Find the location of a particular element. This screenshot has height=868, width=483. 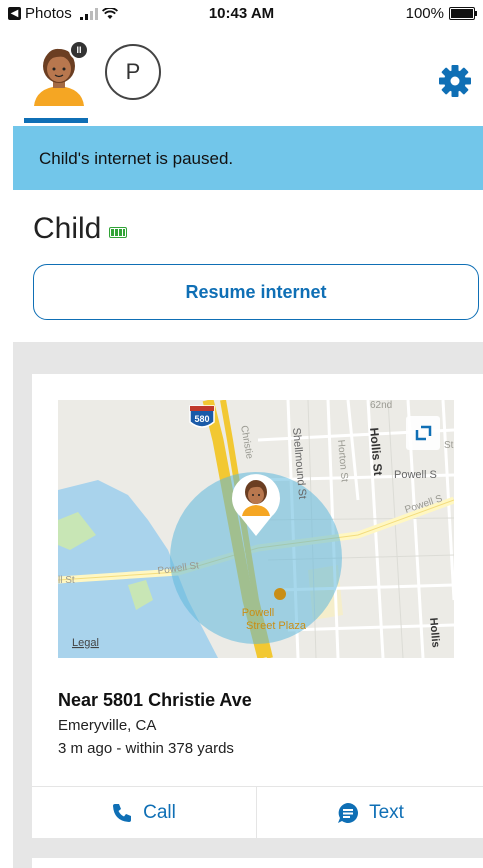

battery-percent: 100% is located at coordinates (424, 13).